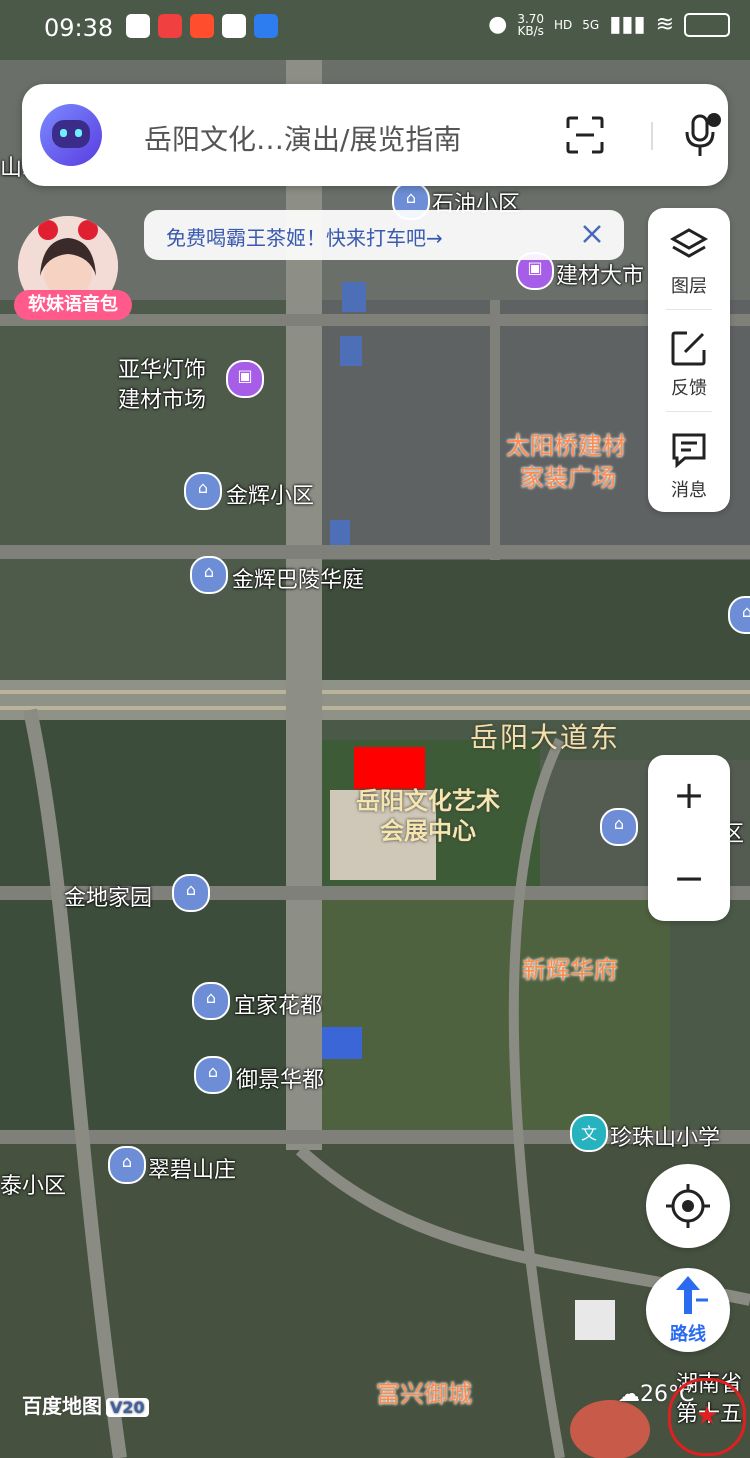  Describe the element at coordinates (138, 26) in the screenshot. I see `chat-notification-icon` at that location.